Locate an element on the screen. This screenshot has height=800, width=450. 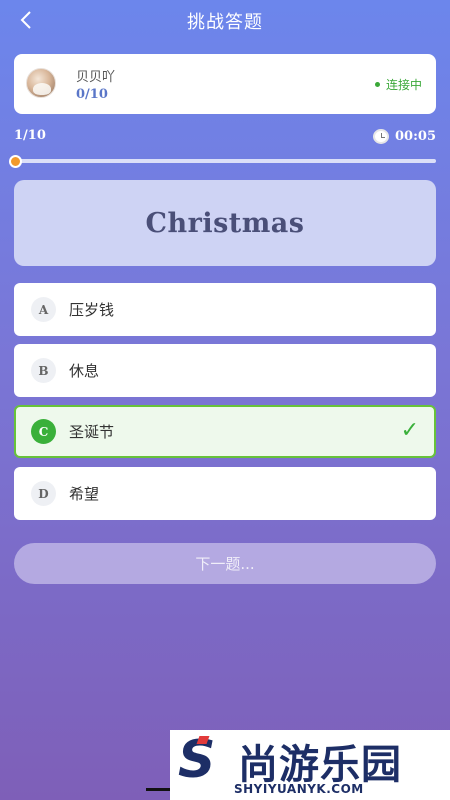
progress-track is located at coordinates (225, 161).